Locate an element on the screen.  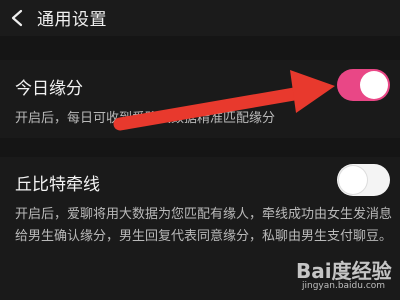
watermark-url: jingyan.baidu.com is located at coordinates (344, 286).